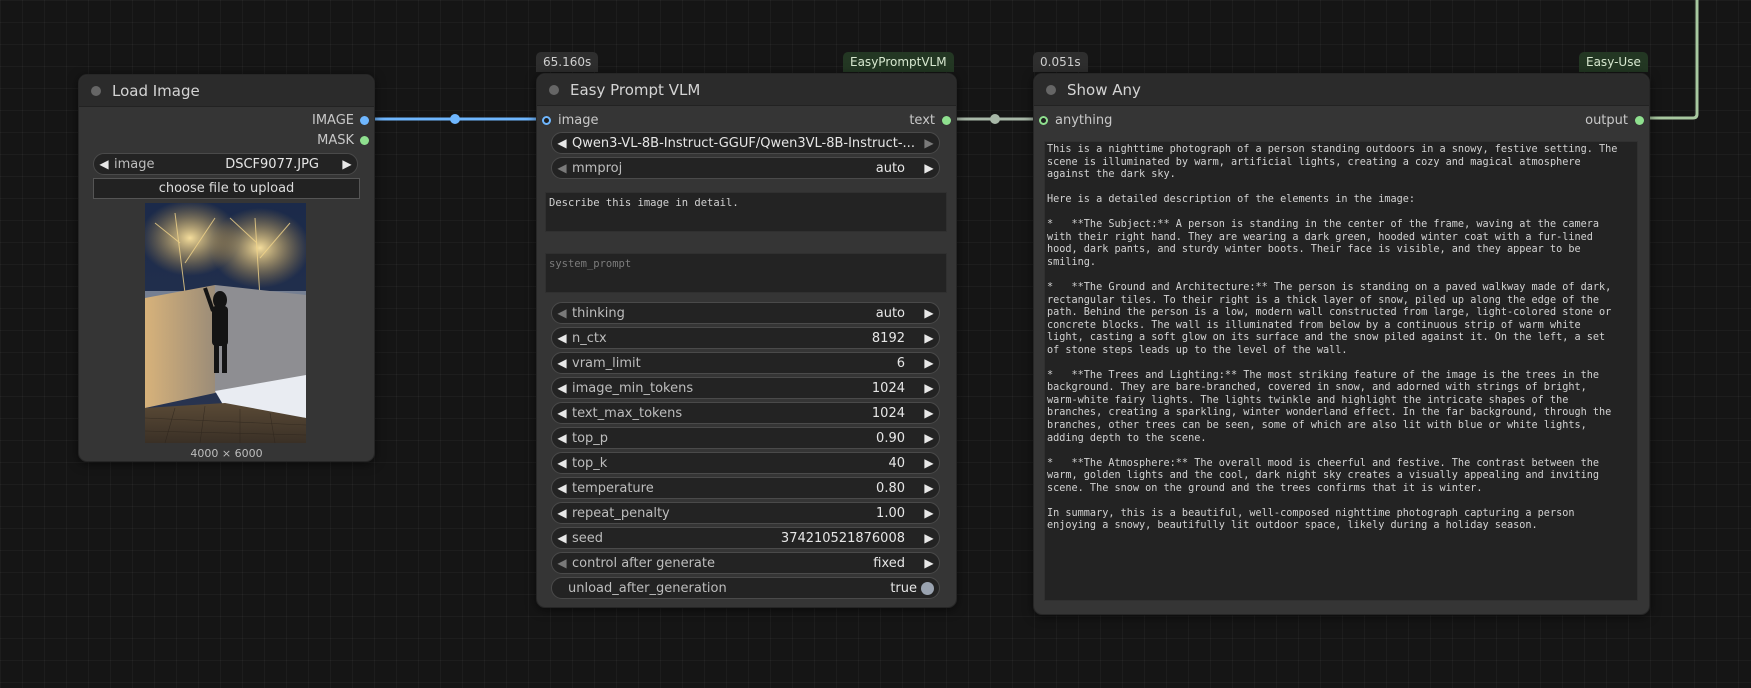  What do you see at coordinates (606, 363) in the screenshot?
I see `widget-label: vram_limit` at bounding box center [606, 363].